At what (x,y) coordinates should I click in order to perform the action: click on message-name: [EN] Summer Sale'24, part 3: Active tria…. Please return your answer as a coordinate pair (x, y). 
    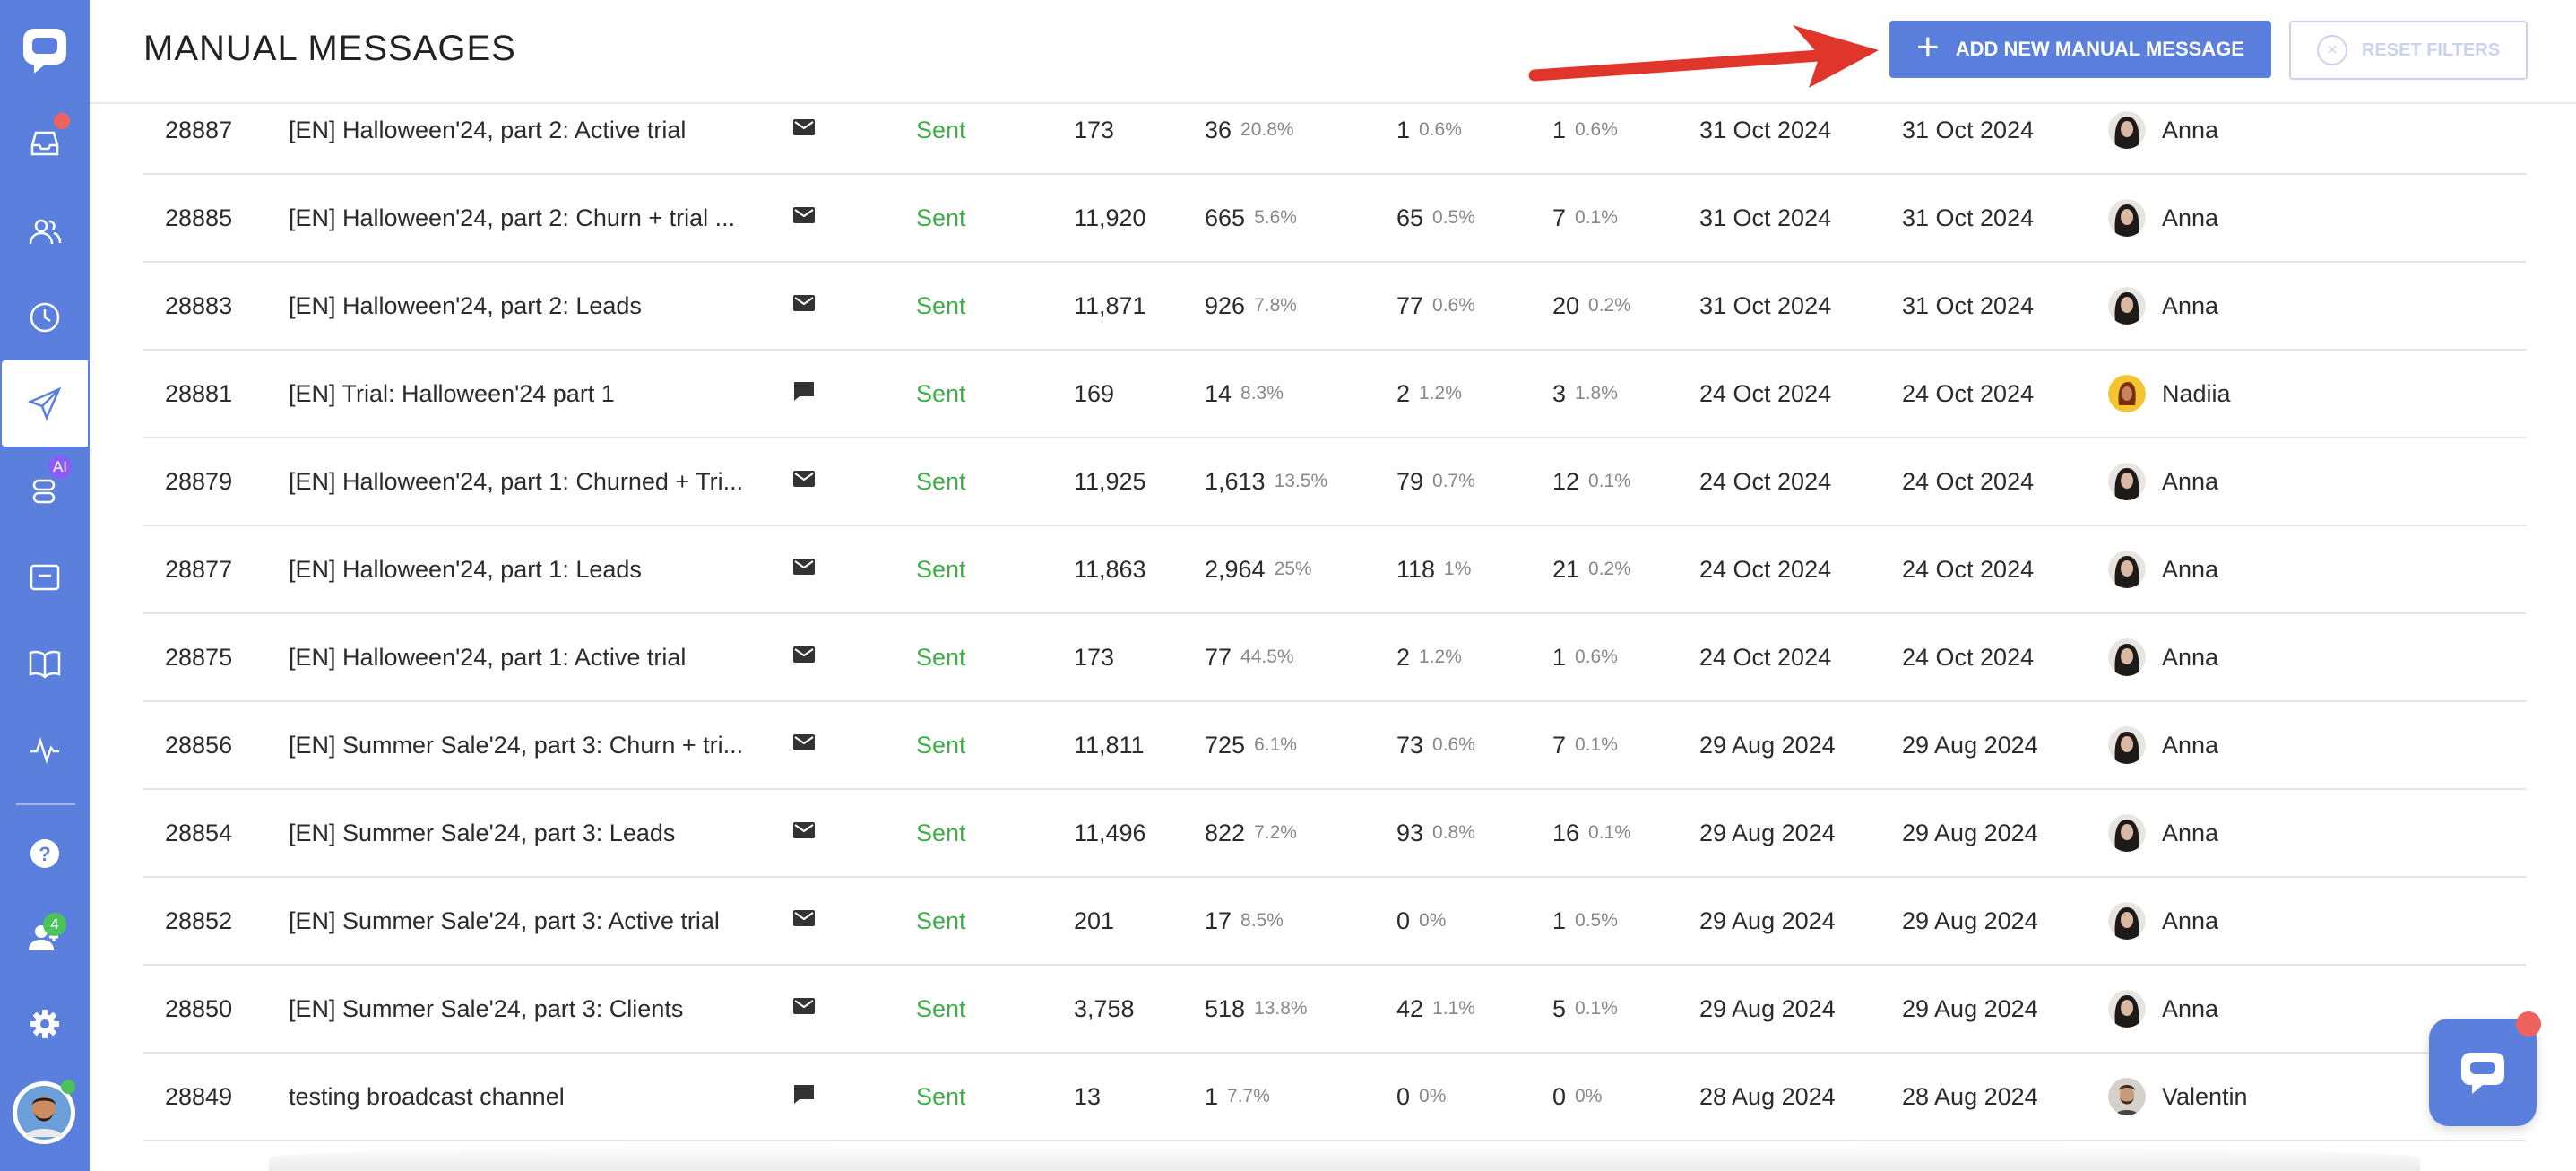
    Looking at the image, I should click on (504, 921).